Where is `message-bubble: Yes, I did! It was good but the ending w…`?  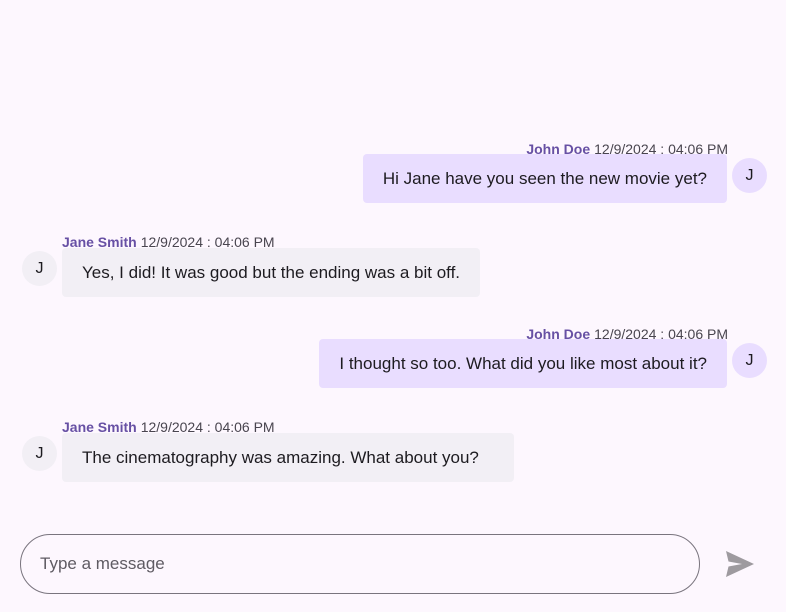
message-bubble: Yes, I did! It was good but the ending w… is located at coordinates (271, 272).